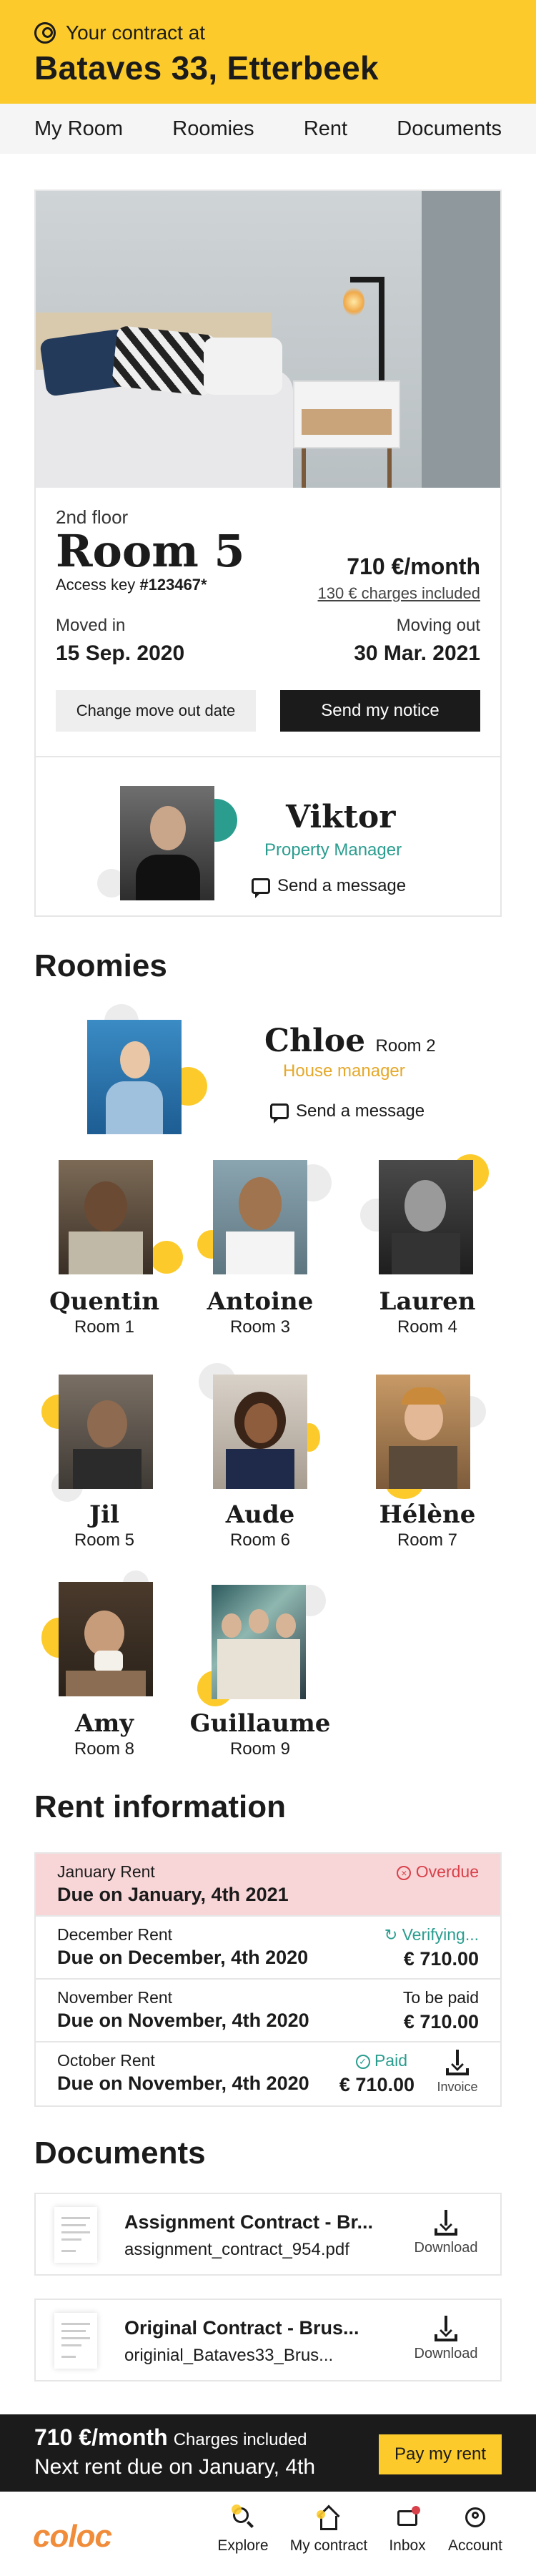 The image size is (536, 2576). What do you see at coordinates (268, 129) in the screenshot?
I see `section-tabs: My Room Roomies Rent Documents` at bounding box center [268, 129].